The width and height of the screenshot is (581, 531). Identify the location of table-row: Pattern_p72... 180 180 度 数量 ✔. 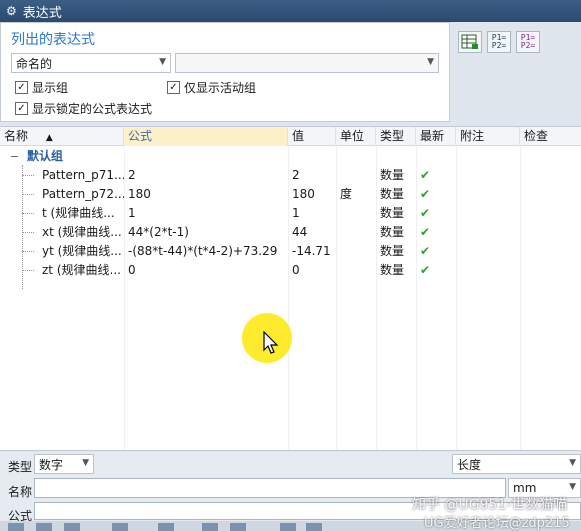
(290, 194).